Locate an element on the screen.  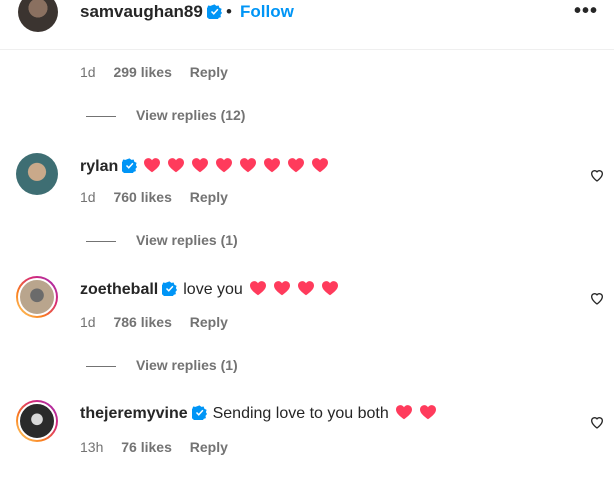
comment-text: zoetheball love you is located at coordinates (209, 289).